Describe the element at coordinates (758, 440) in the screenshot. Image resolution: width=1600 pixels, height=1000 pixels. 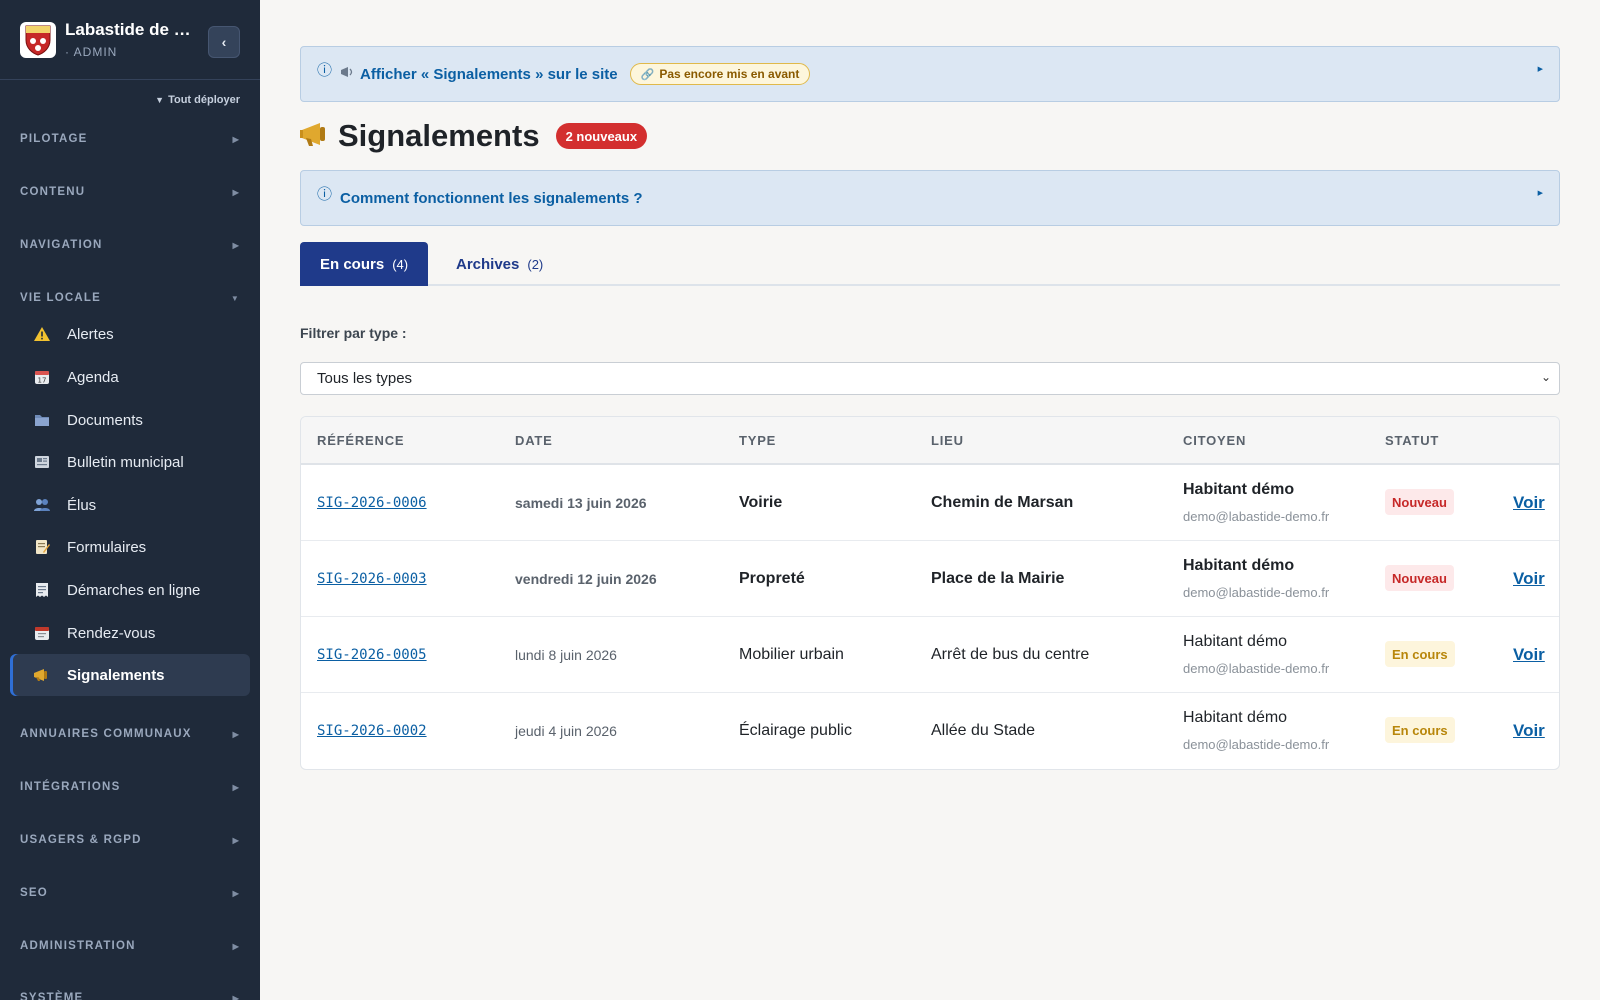
I see `column-header-type: TYPE` at that location.